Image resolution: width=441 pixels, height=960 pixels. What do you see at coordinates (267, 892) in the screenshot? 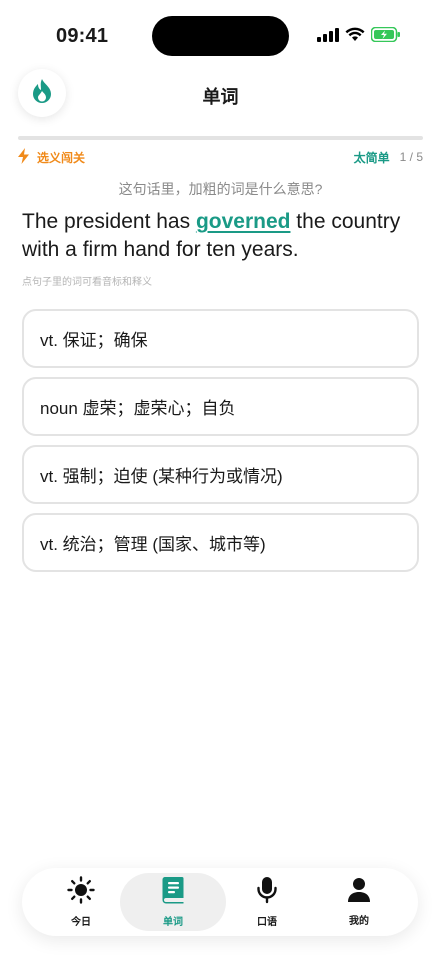
I see `microphone-icon` at bounding box center [267, 892].